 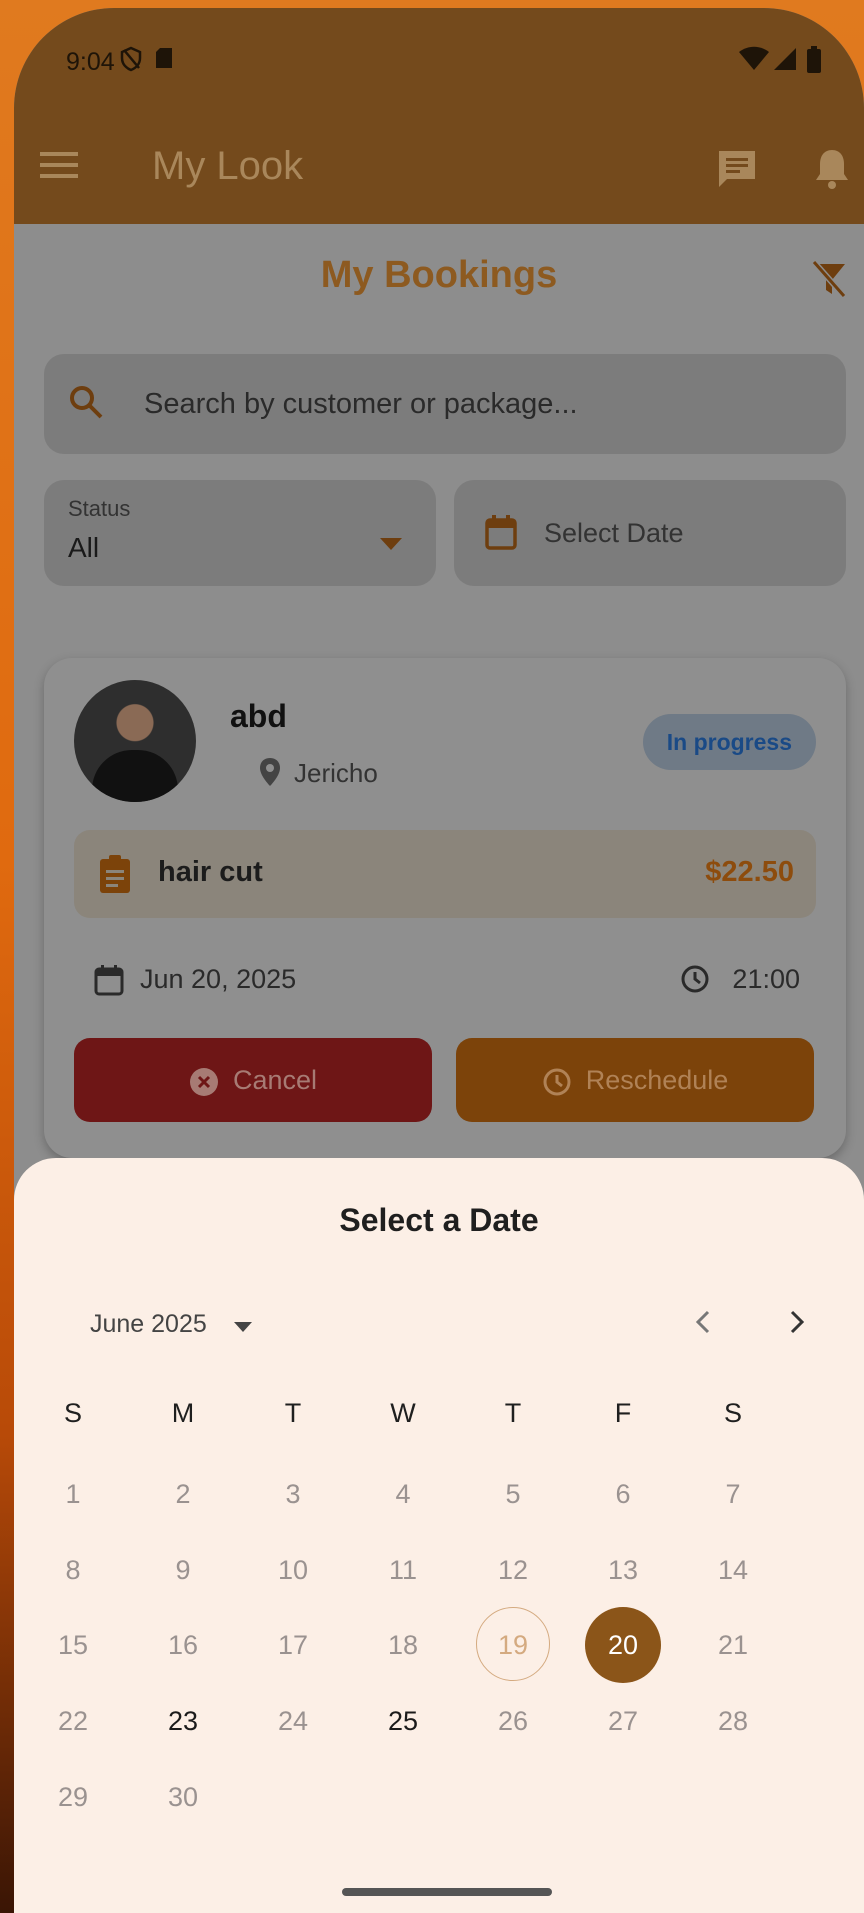 What do you see at coordinates (704, 1322) in the screenshot?
I see `chevron-left-icon` at bounding box center [704, 1322].